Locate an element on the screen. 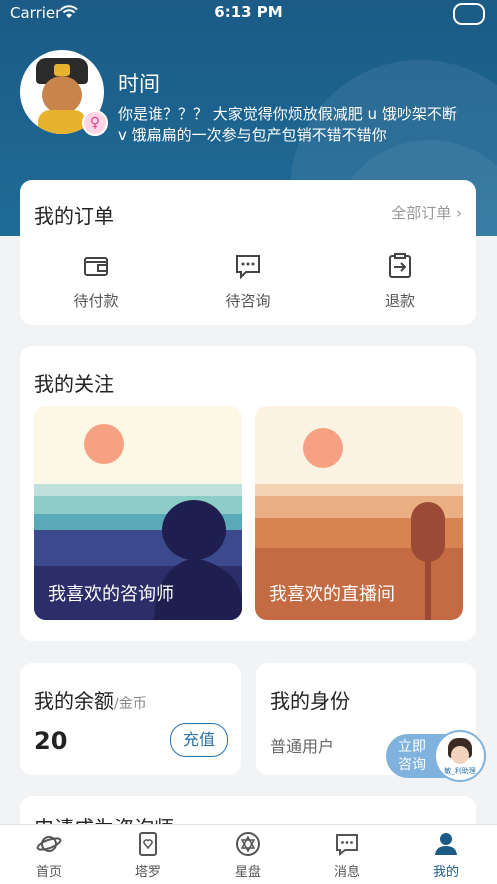  consult-float-button: 立即 咨询 敏_利助理 is located at coordinates (436, 756).